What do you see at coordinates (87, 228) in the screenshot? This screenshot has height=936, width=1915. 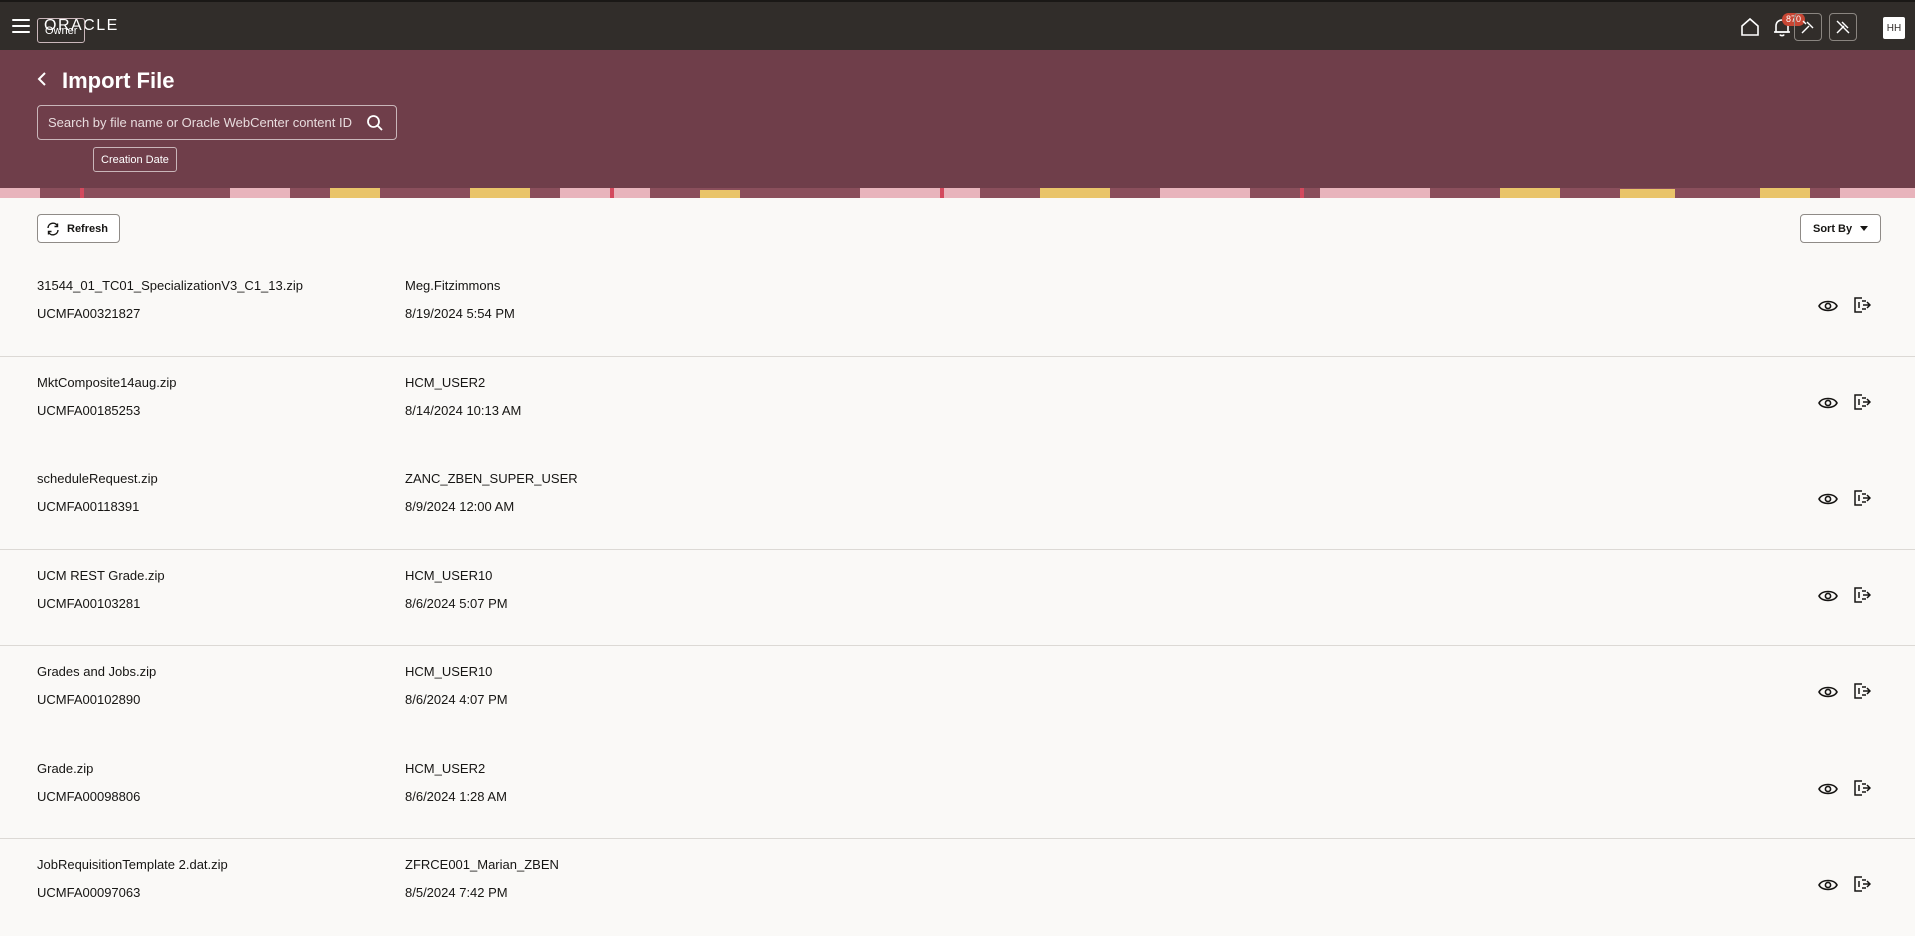 I see `refresh-label: Refresh` at bounding box center [87, 228].